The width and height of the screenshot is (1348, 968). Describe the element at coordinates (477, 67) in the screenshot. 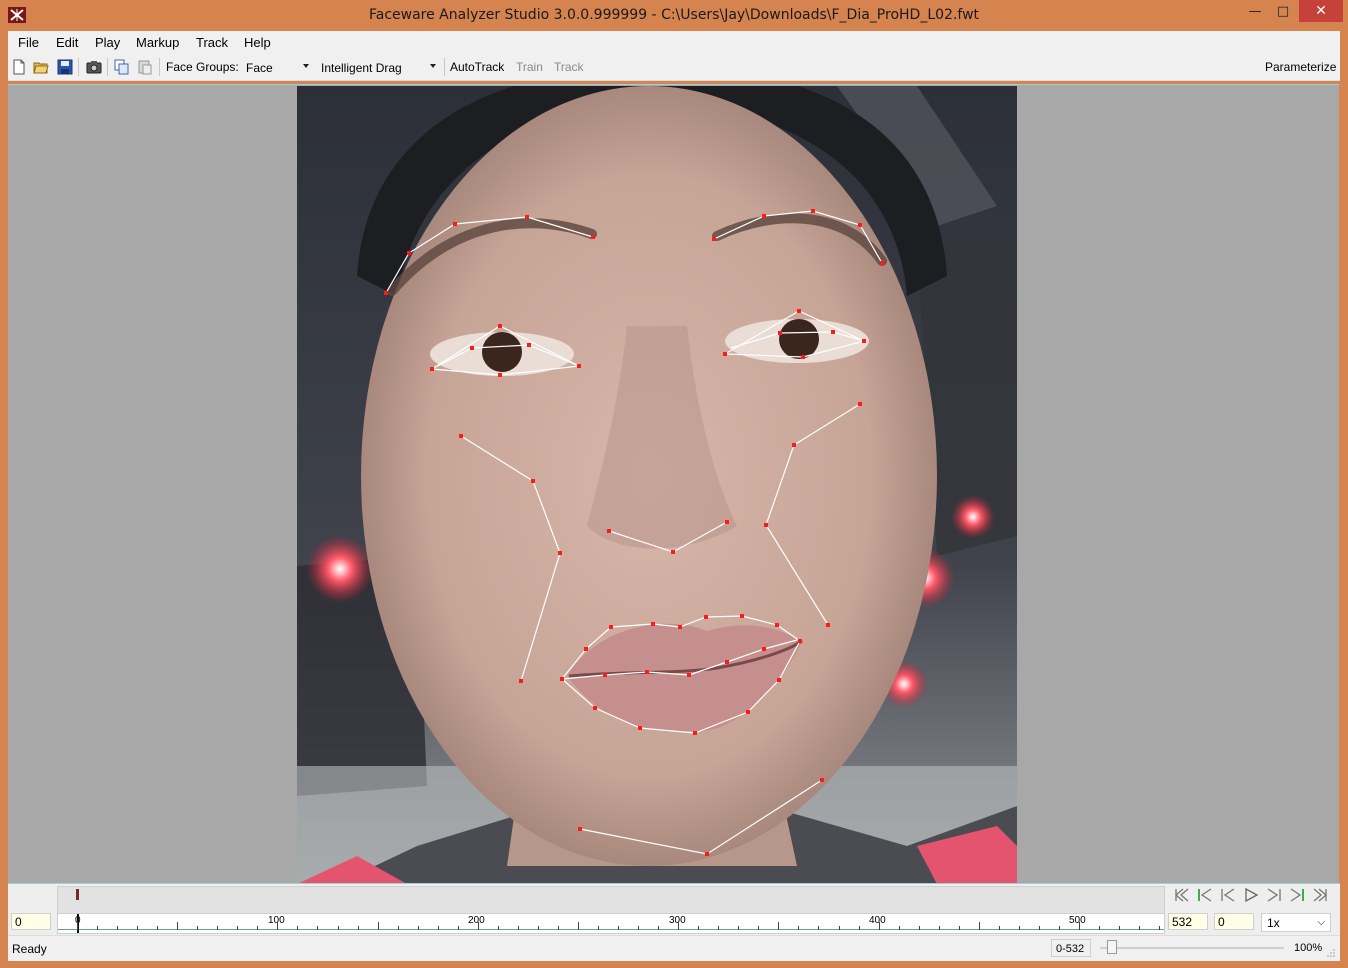

I see `autotrack-button: AutoTrack` at that location.